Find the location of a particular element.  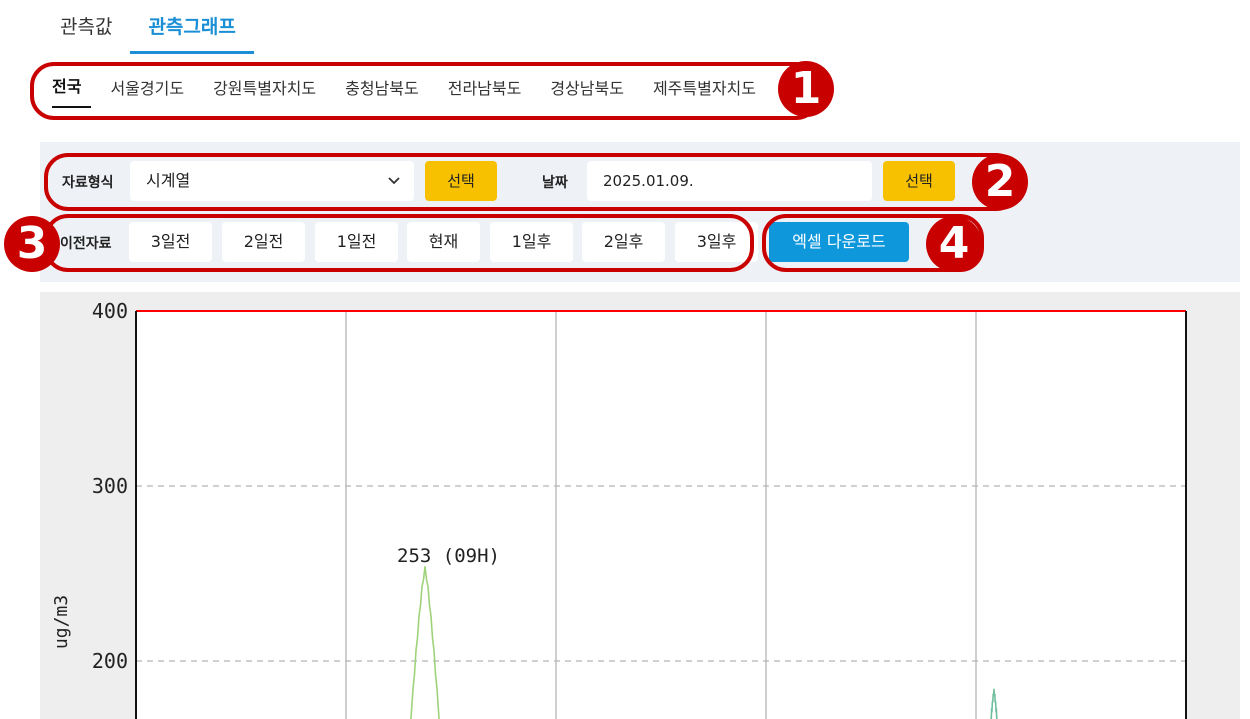

peak-annotation: 253 (09H) is located at coordinates (448, 556).